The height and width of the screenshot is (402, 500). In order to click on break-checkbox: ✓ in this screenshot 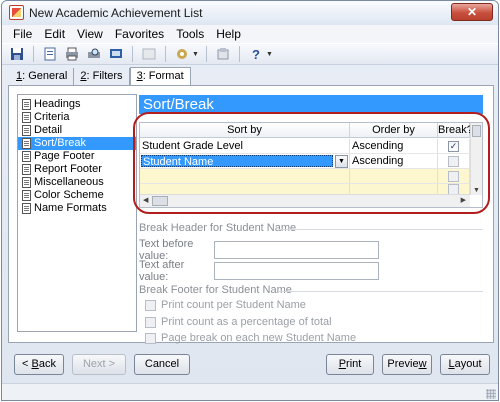, I will do `click(453, 146)`.